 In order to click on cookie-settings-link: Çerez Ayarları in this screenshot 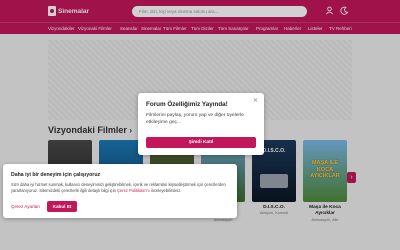, I will do `click(25, 206)`.